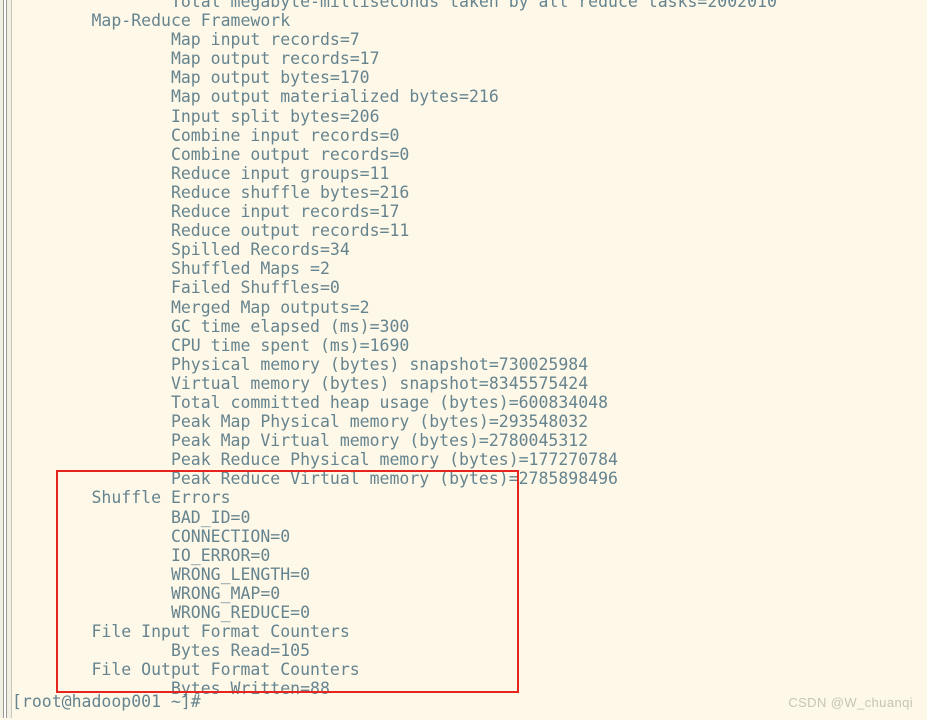 This screenshot has width=927, height=720. Describe the element at coordinates (211, 326) in the screenshot. I see `console-line: GC time elapsed (ms)=300` at that location.